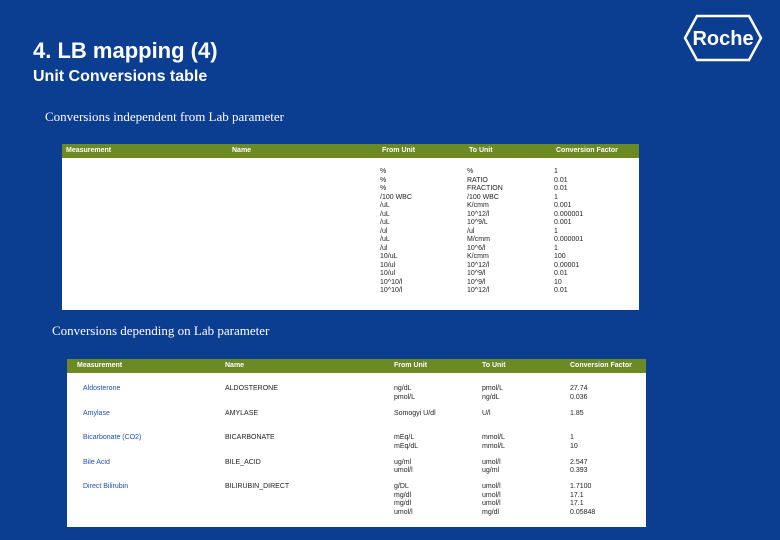 This screenshot has width=780, height=540. I want to click on cell-from: ug/ml umol/l, so click(403, 466).